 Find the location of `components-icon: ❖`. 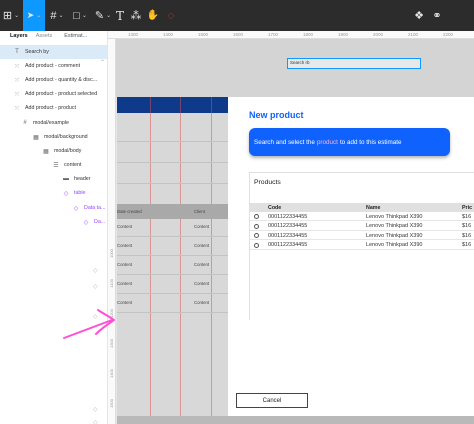

components-icon: ❖ is located at coordinates (419, 15).